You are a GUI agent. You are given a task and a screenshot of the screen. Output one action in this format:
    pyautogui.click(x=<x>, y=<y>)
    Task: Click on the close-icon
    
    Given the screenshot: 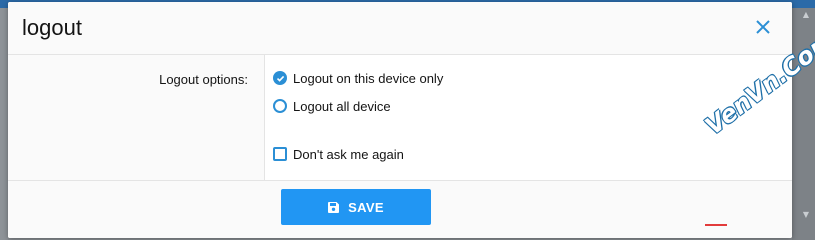 What is the action you would take?
    pyautogui.click(x=763, y=27)
    